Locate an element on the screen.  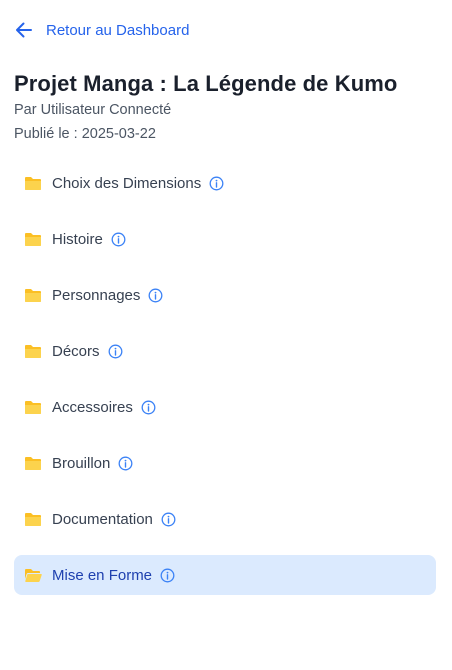
folder-open-icon is located at coordinates (33, 575).